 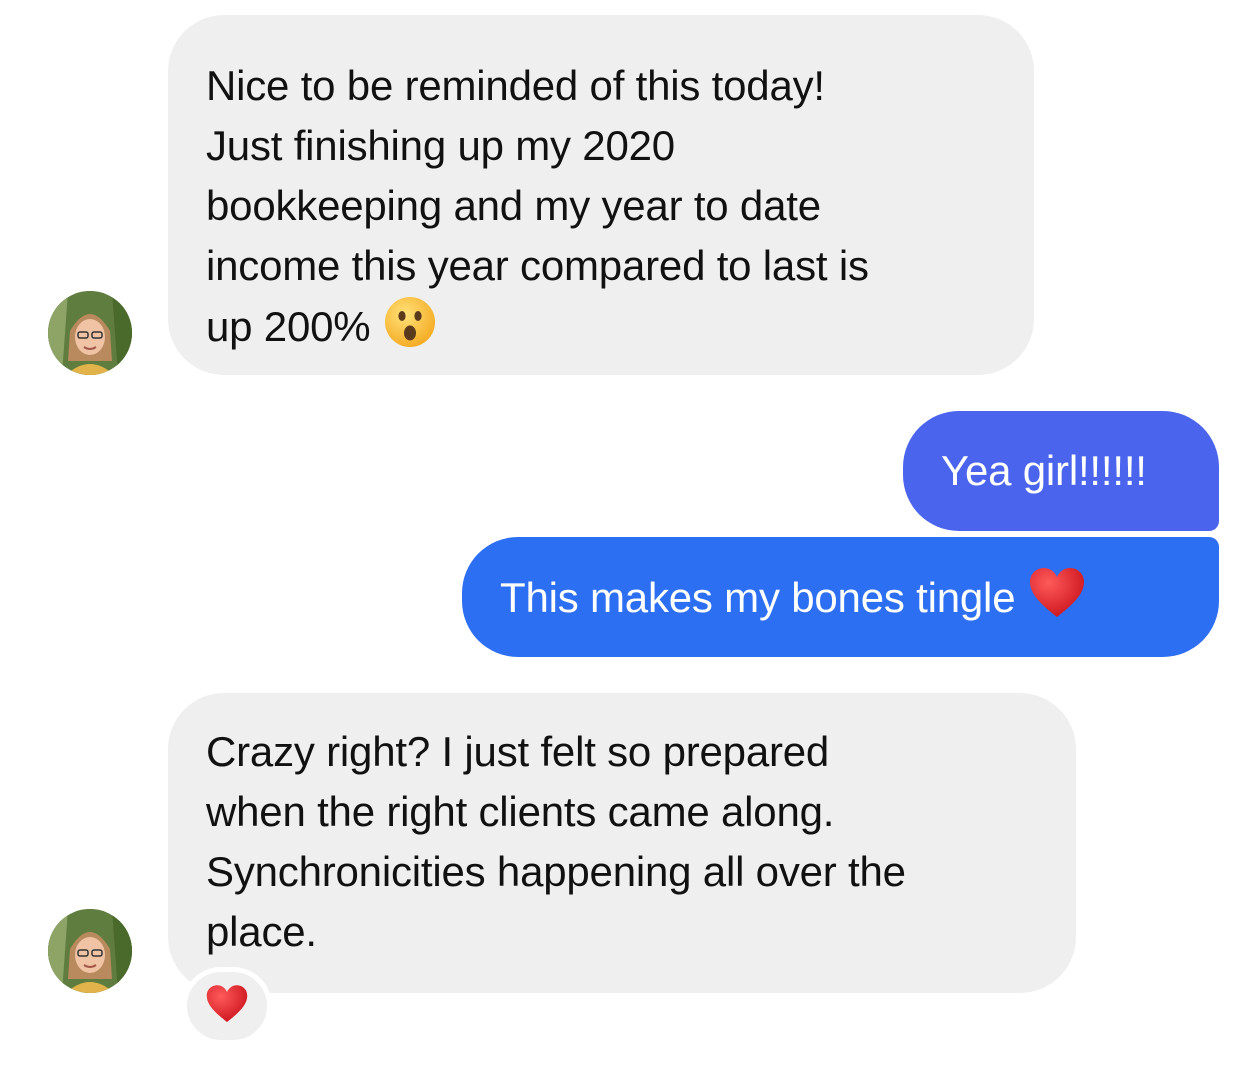 I want to click on astonished-face-icon, so click(x=410, y=330).